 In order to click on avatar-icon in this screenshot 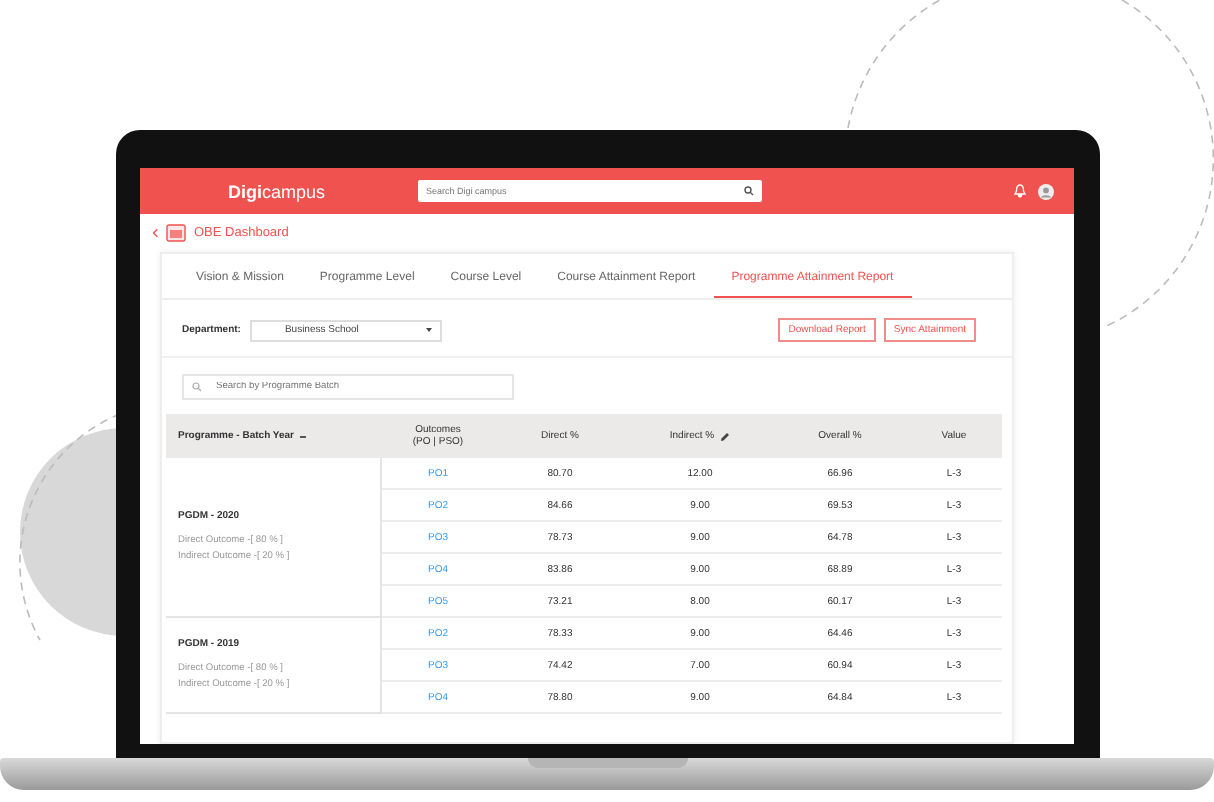, I will do `click(1046, 191)`.